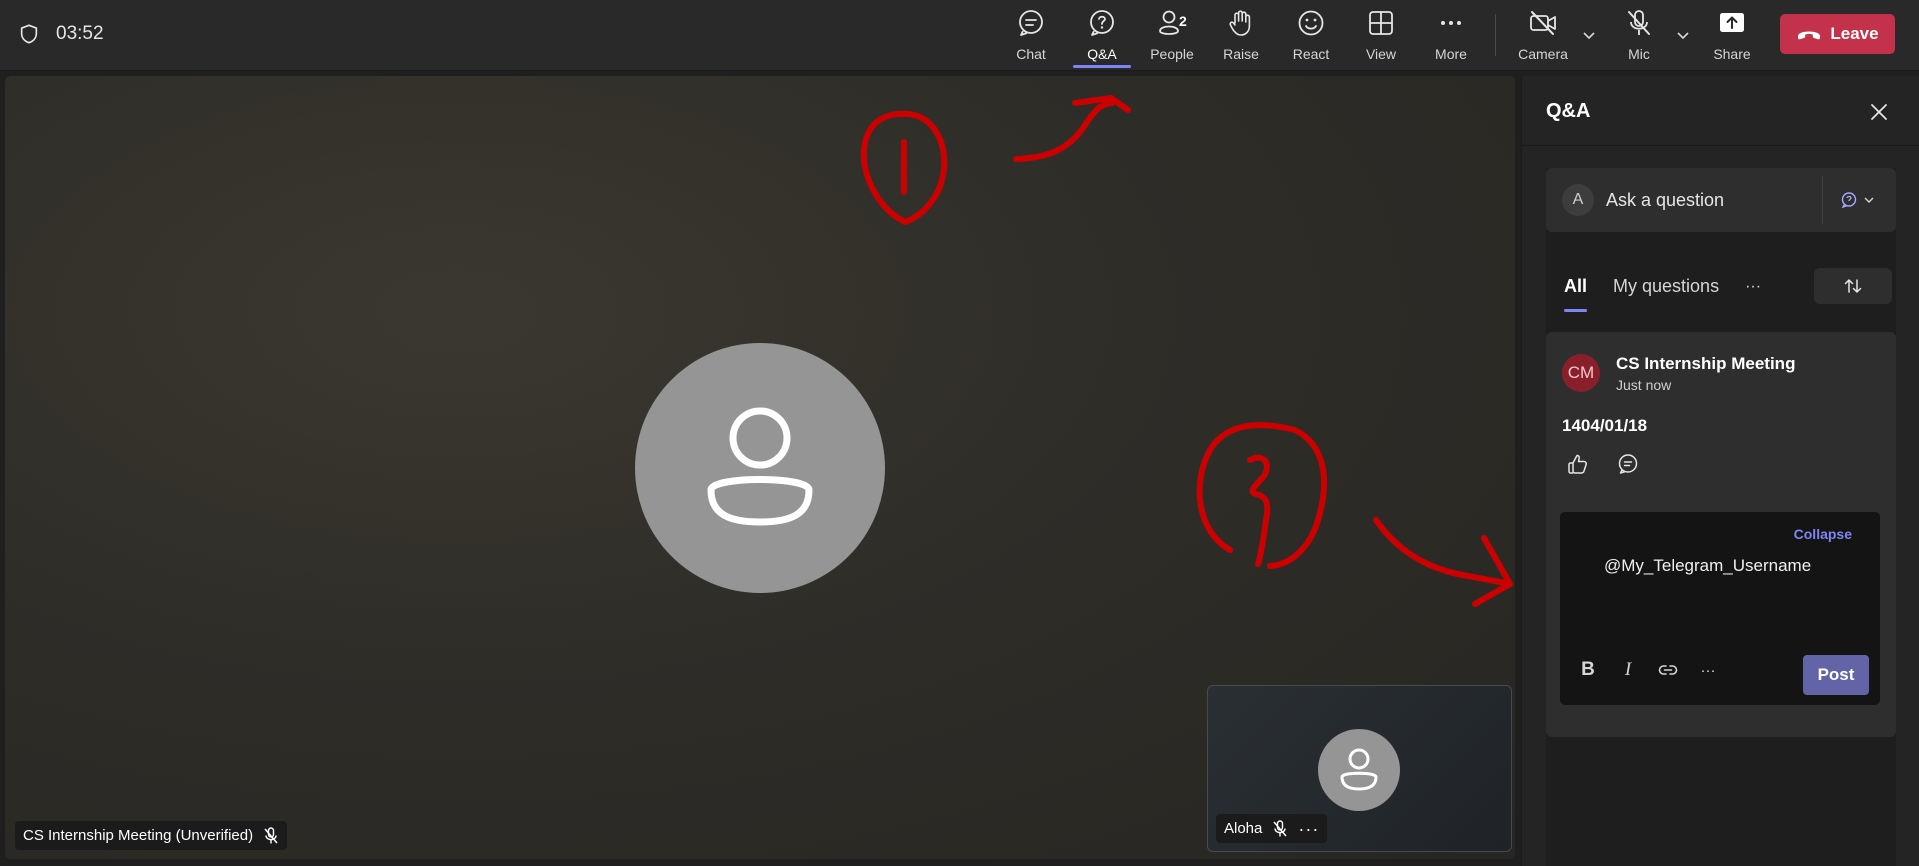  What do you see at coordinates (1581, 373) in the screenshot?
I see `author-avatar: CM` at bounding box center [1581, 373].